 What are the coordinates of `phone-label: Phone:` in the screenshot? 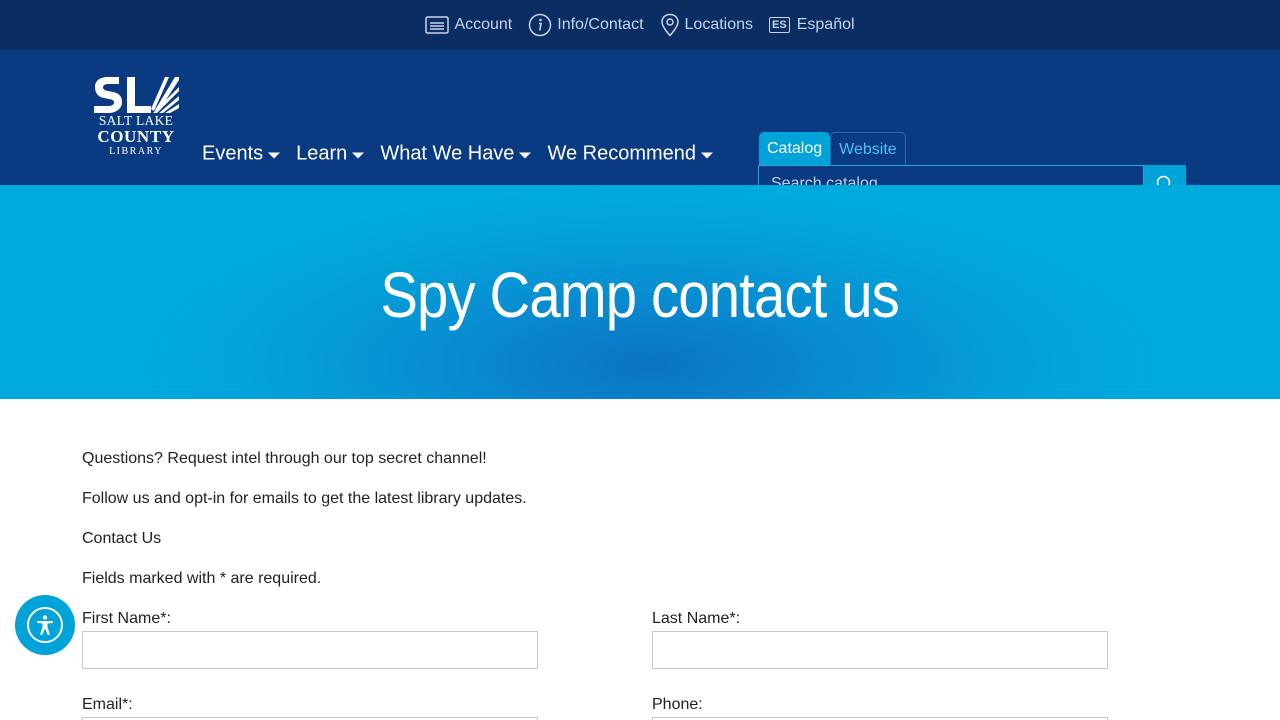 It's located at (677, 704).